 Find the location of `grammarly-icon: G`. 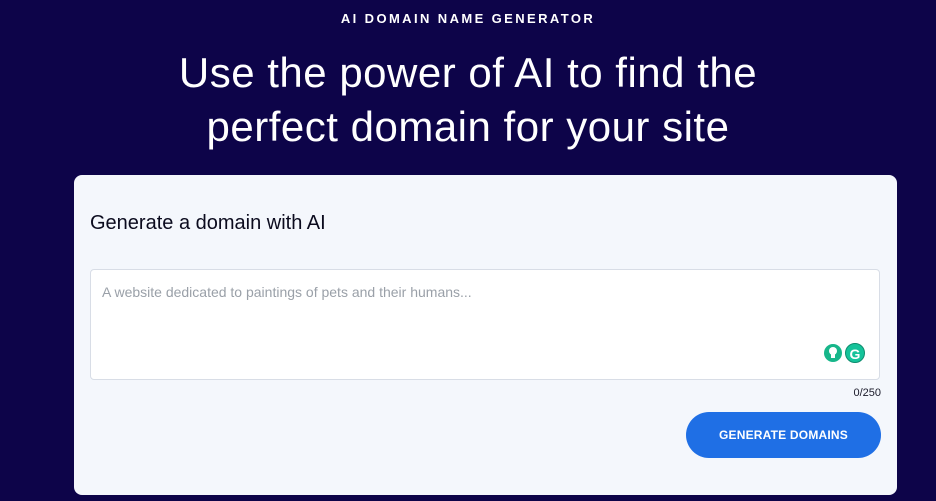

grammarly-icon: G is located at coordinates (855, 353).